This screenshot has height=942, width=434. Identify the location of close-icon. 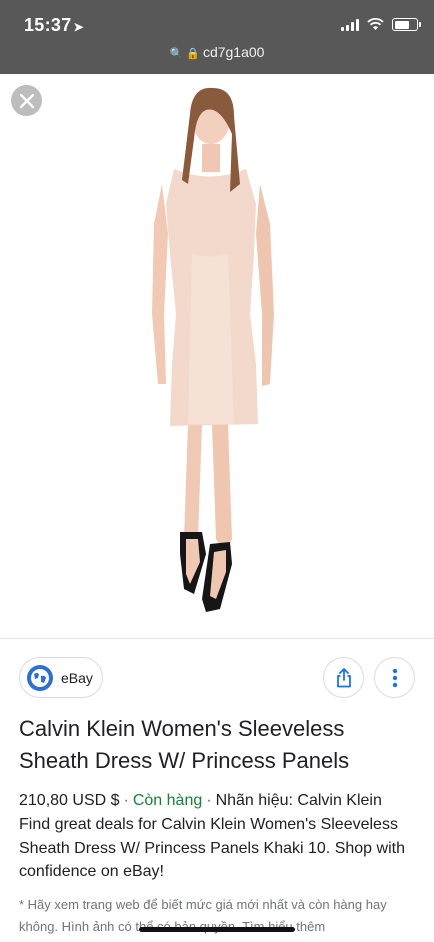
(26, 100).